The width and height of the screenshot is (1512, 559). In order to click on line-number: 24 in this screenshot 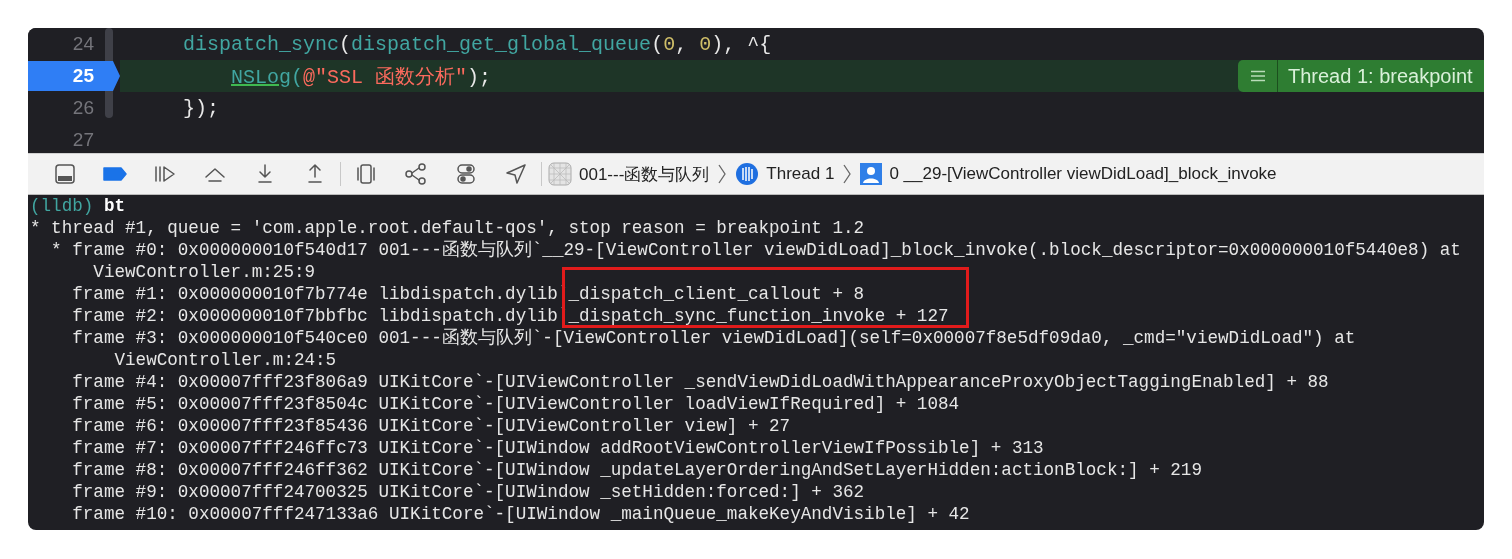, I will do `click(82, 44)`.